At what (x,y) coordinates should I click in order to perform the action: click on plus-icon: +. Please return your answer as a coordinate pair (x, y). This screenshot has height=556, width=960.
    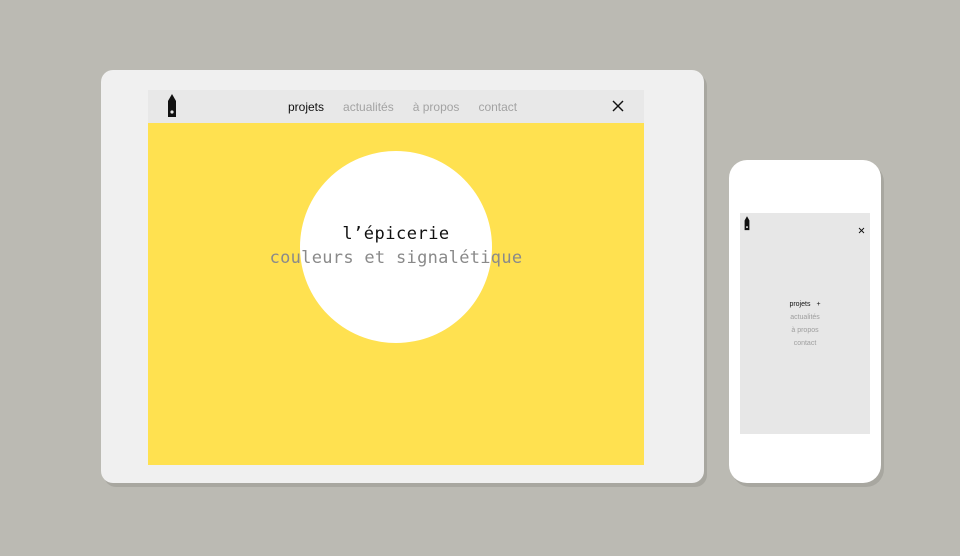
    Looking at the image, I should click on (818, 304).